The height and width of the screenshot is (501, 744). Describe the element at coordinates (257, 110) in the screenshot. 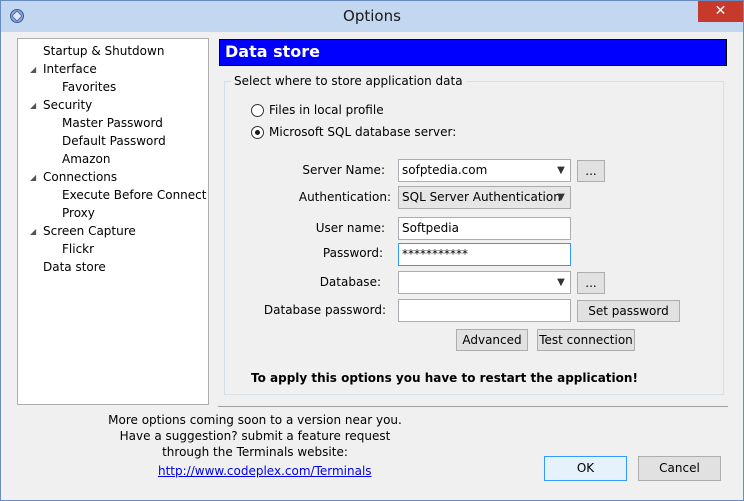

I see `radio-local-profile` at that location.